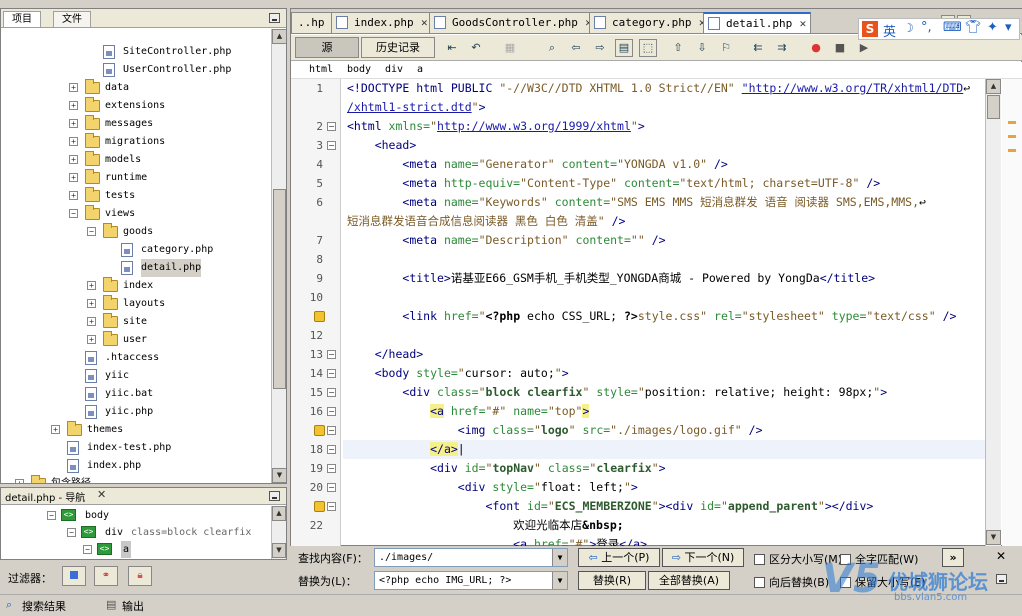  Describe the element at coordinates (135, 124) in the screenshot. I see `tree-item: + messages` at that location.